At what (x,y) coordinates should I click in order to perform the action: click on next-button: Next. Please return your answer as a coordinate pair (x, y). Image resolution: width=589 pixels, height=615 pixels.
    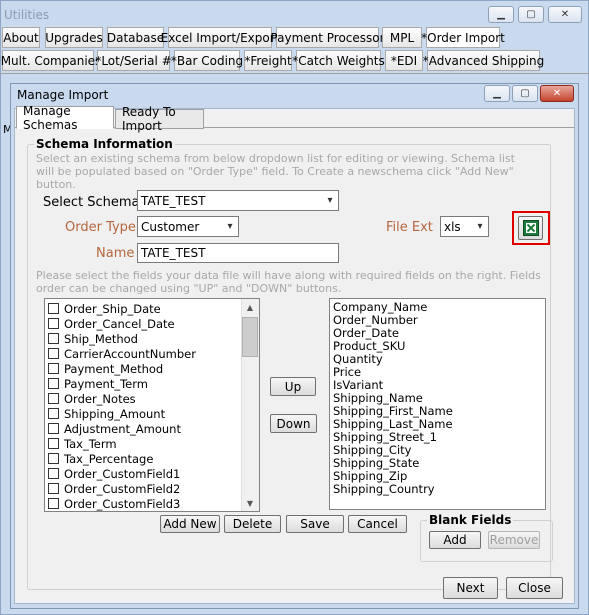
    Looking at the image, I should click on (470, 588).